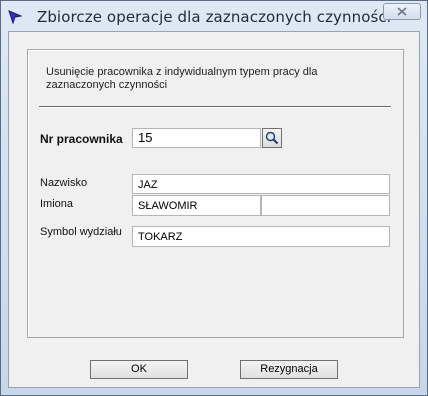  I want to click on close-icon, so click(402, 11).